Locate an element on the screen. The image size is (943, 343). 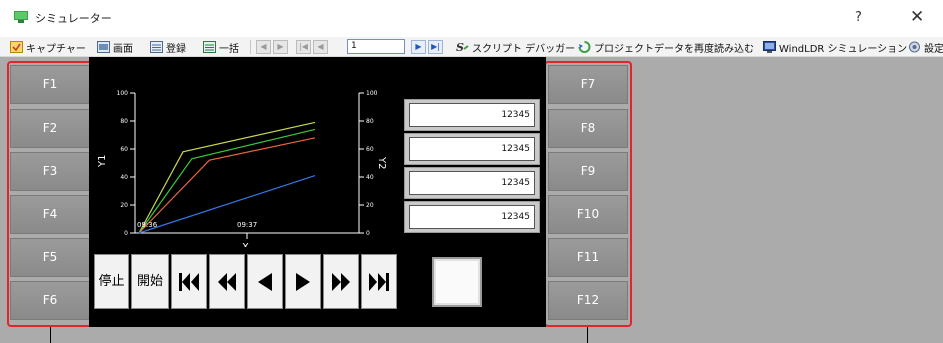
step-back-button is located at coordinates (265, 281).